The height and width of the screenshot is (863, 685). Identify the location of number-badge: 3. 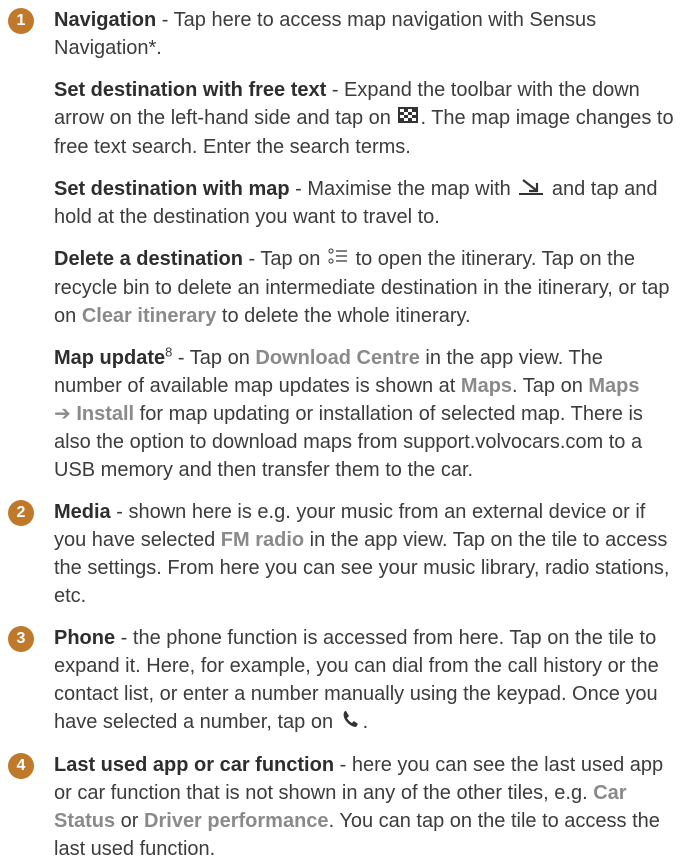
(21, 639).